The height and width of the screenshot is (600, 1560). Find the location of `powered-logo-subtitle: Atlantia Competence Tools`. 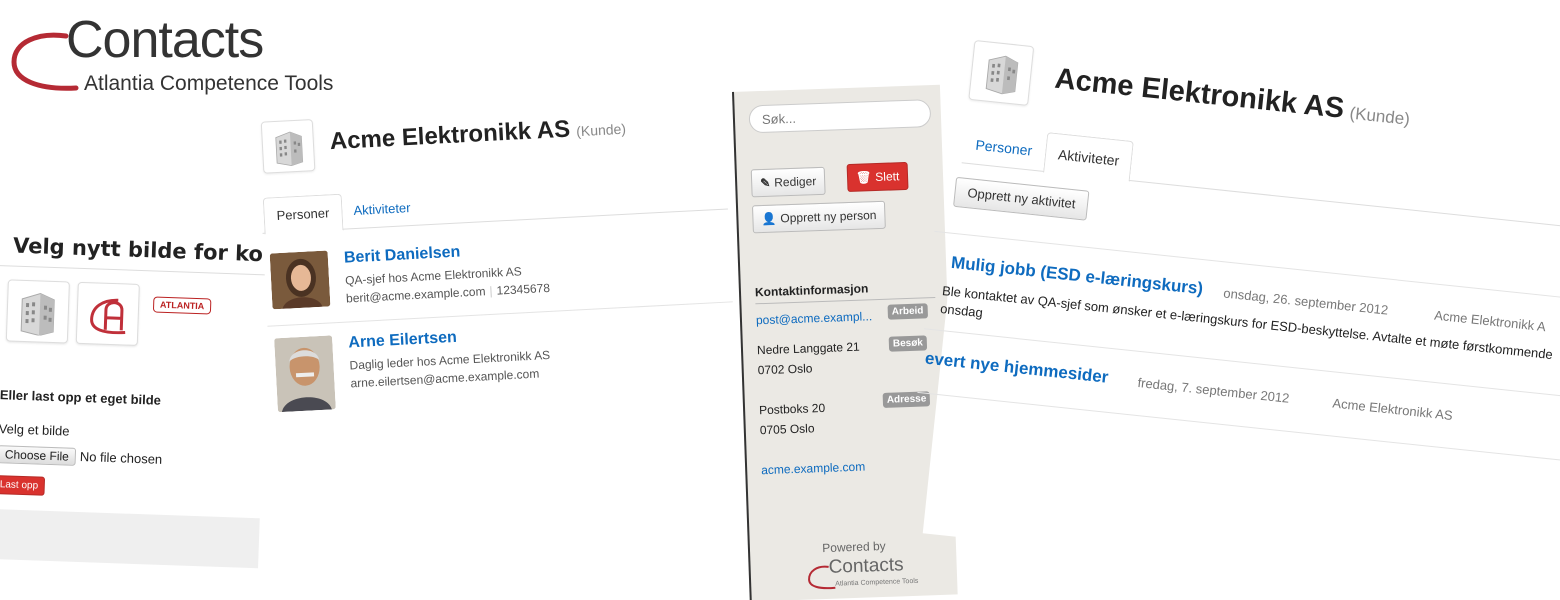

powered-logo-subtitle: Atlantia Competence Tools is located at coordinates (877, 582).